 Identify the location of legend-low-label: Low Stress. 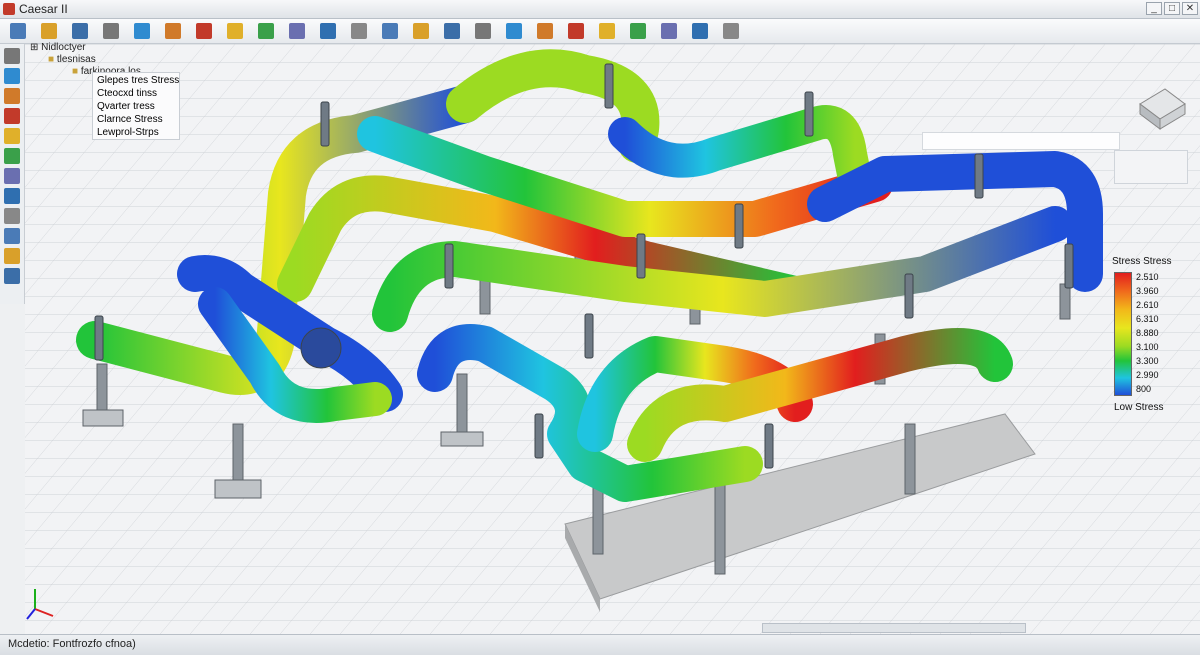
(1139, 407).